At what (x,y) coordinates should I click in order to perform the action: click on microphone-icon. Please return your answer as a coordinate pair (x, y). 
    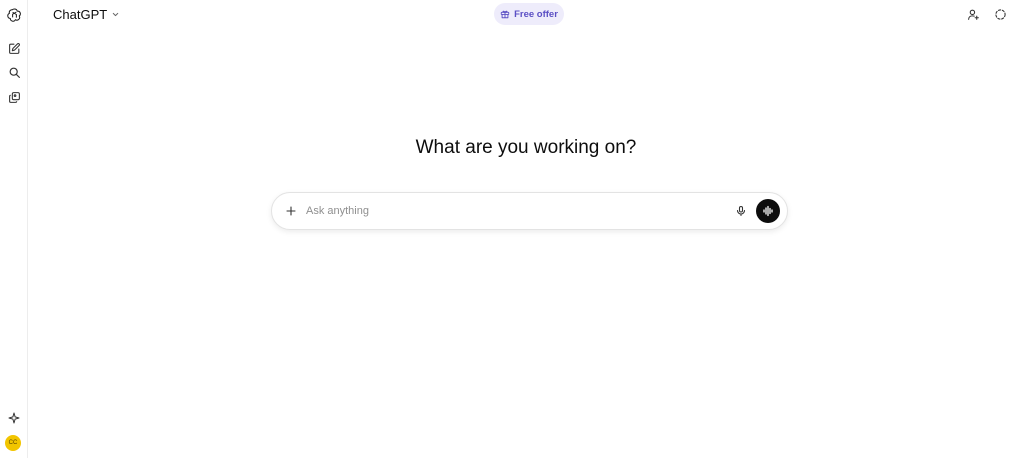
    Looking at the image, I should click on (741, 211).